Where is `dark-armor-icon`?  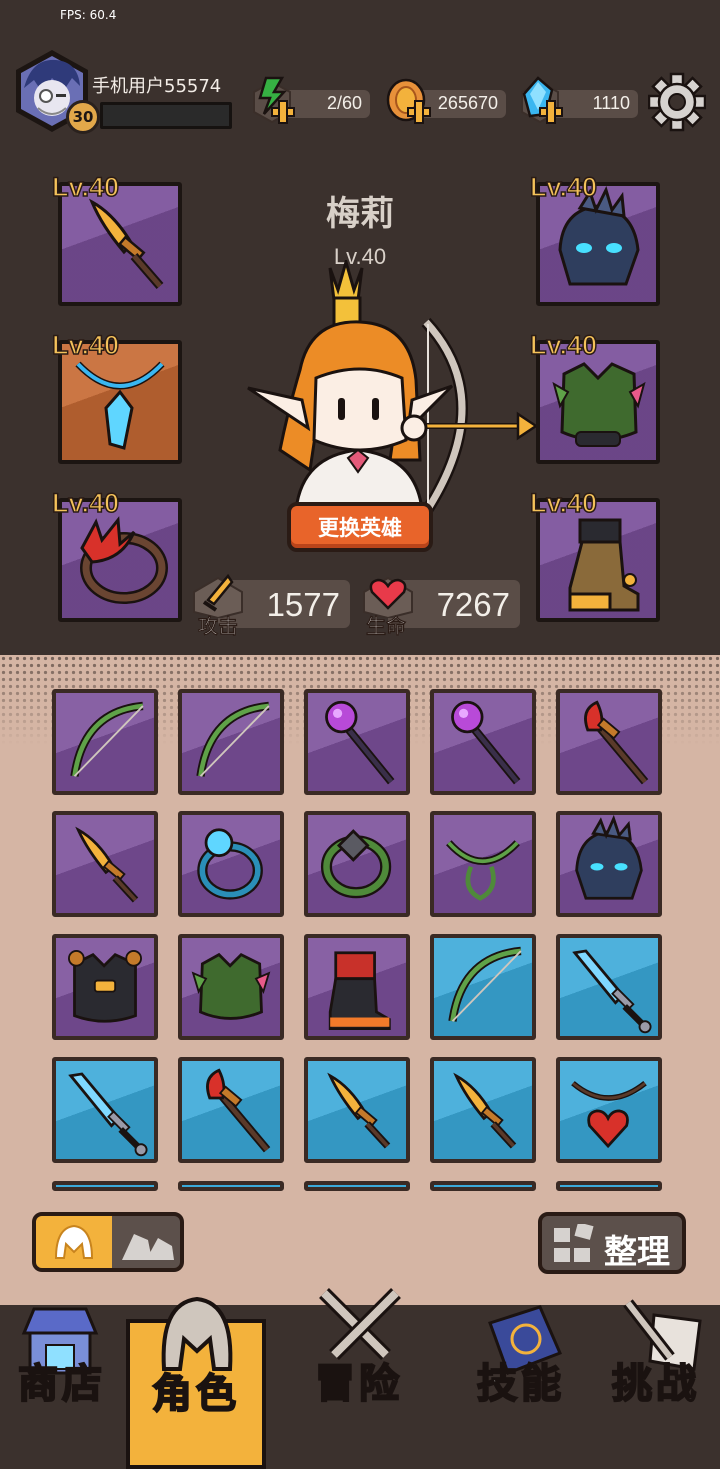
dark-armor-icon is located at coordinates (105, 986).